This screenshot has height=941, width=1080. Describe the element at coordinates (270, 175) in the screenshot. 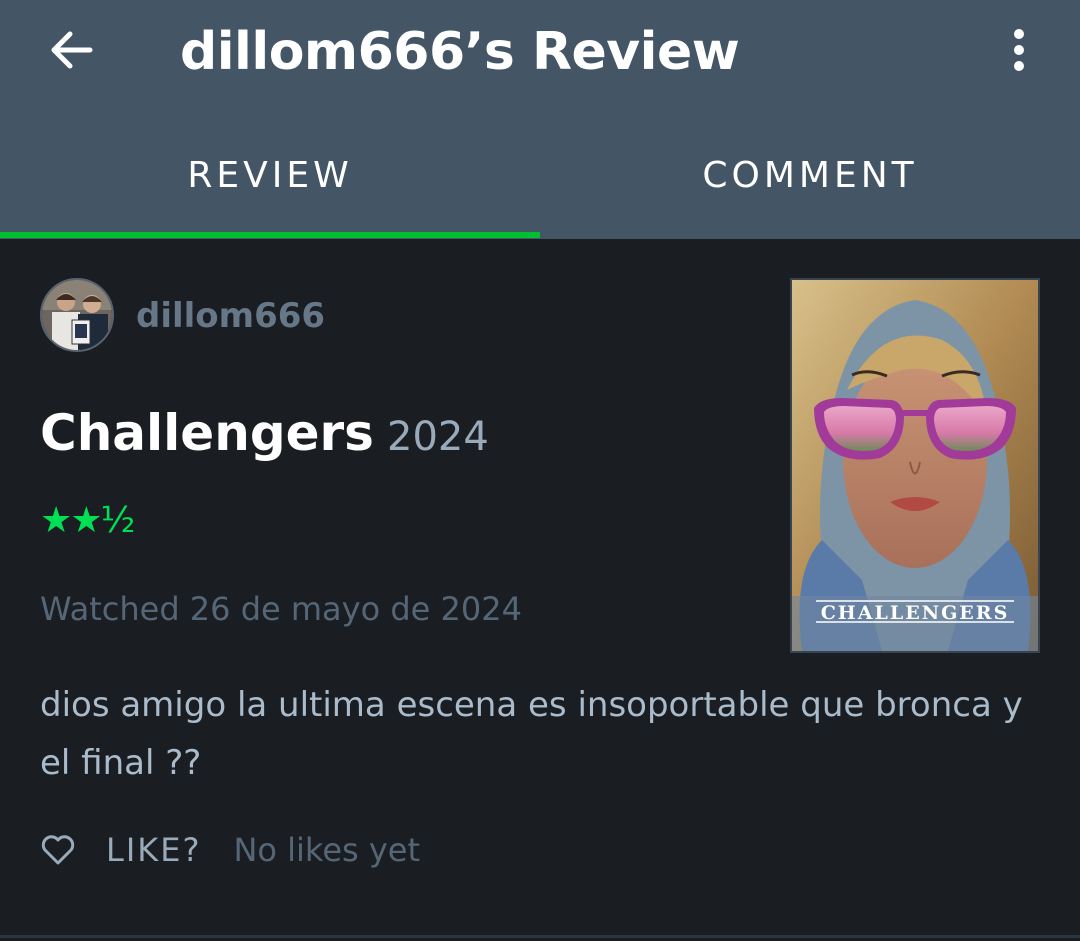

I see `tab-review: REVIEW` at that location.